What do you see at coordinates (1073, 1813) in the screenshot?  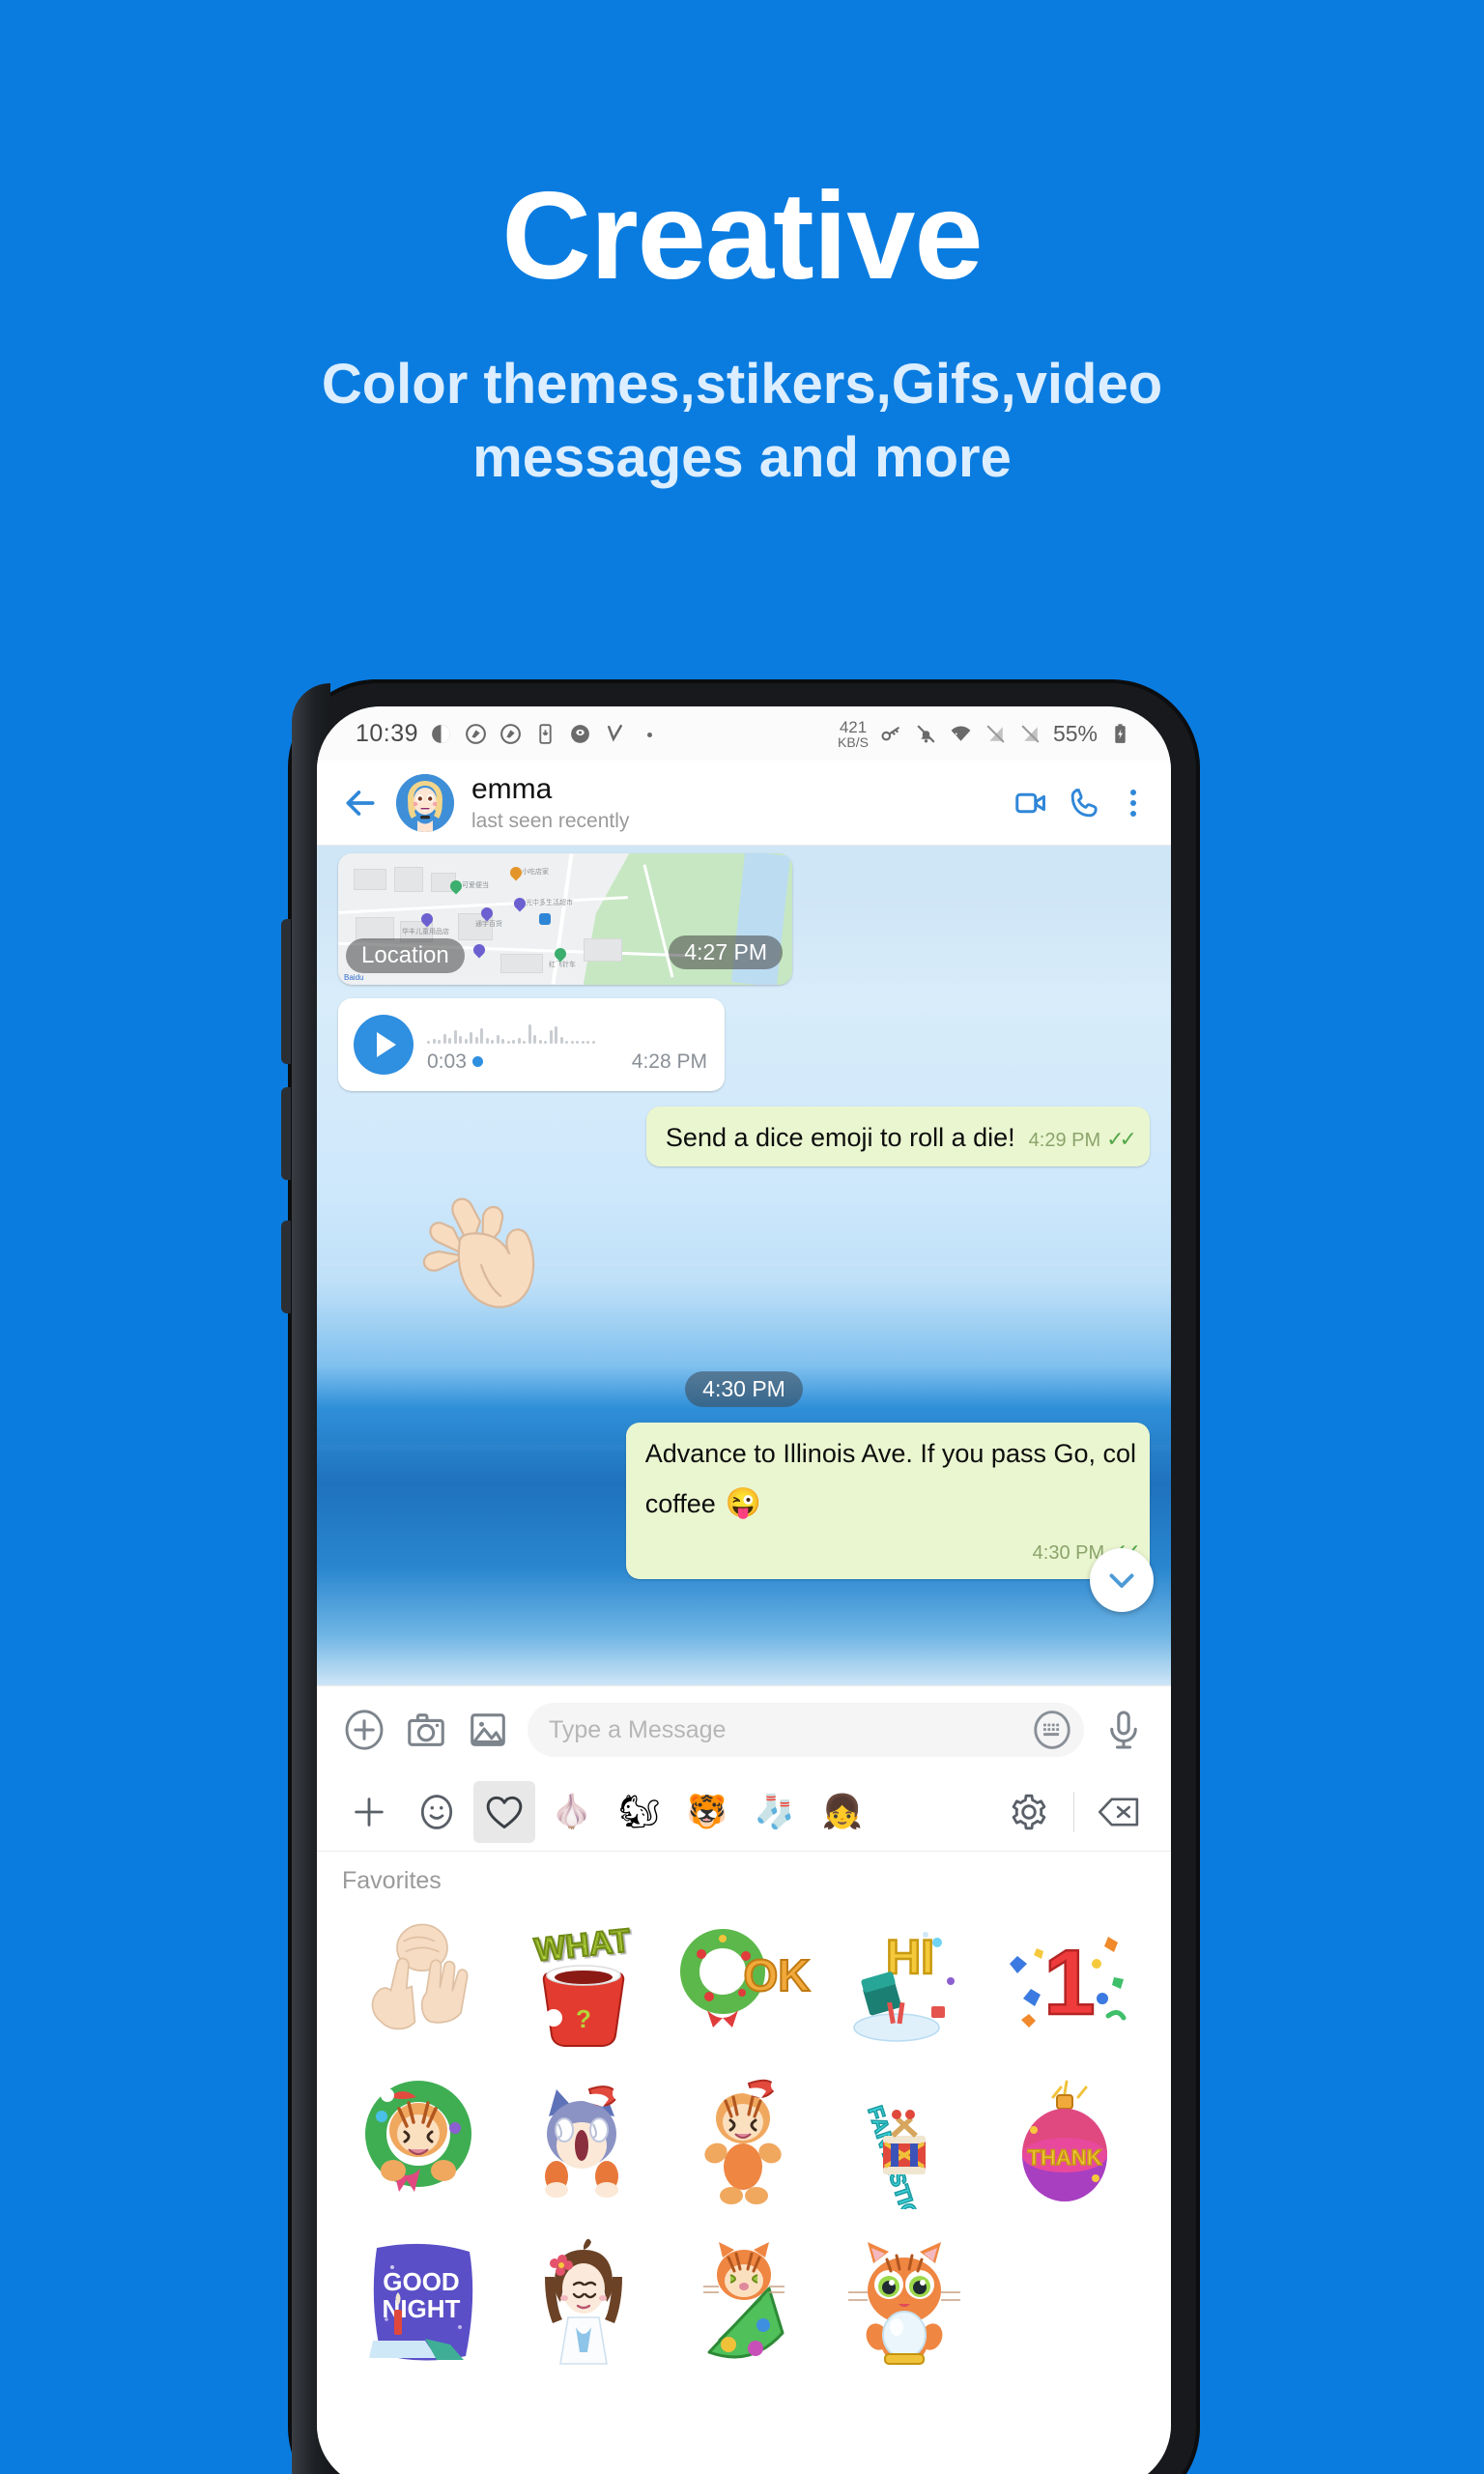 I see `tabbar-divider` at bounding box center [1073, 1813].